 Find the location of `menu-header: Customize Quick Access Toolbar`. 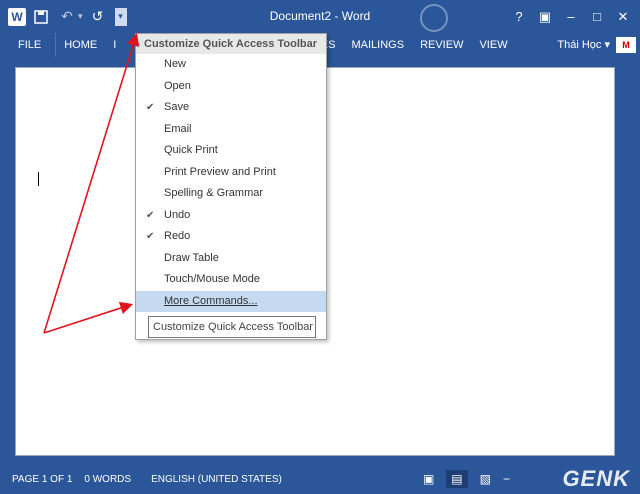

menu-header: Customize Quick Access Toolbar is located at coordinates (231, 44).